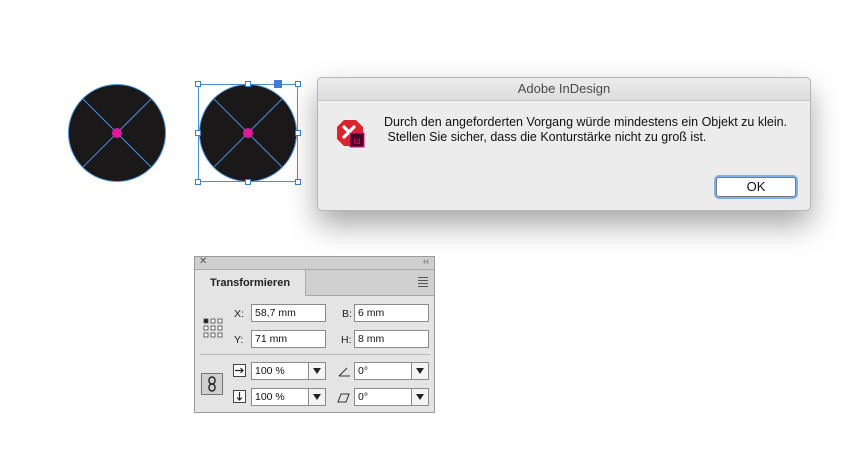 The height and width of the screenshot is (462, 852). What do you see at coordinates (288, 339) in the screenshot?
I see `y-position-field: 71 mm` at bounding box center [288, 339].